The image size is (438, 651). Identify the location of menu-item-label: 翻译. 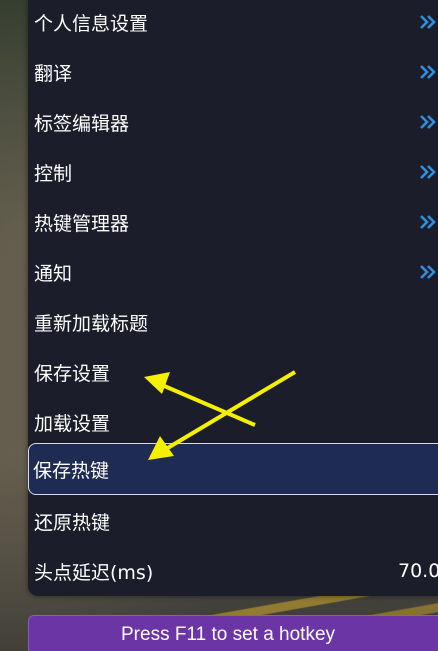
(53, 73).